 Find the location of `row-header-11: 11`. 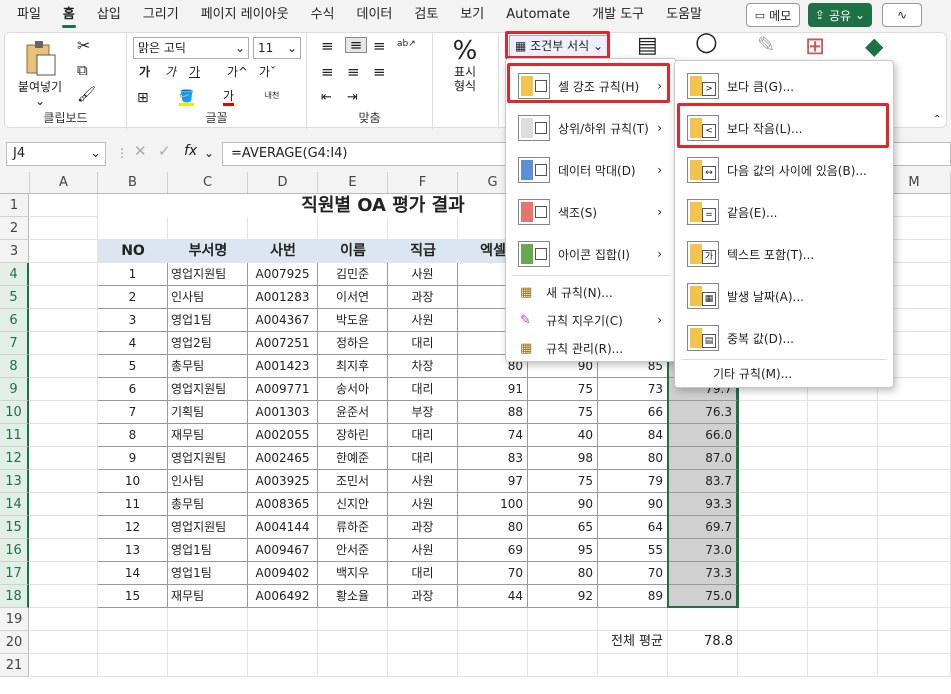

row-header-11: 11 is located at coordinates (14, 435).